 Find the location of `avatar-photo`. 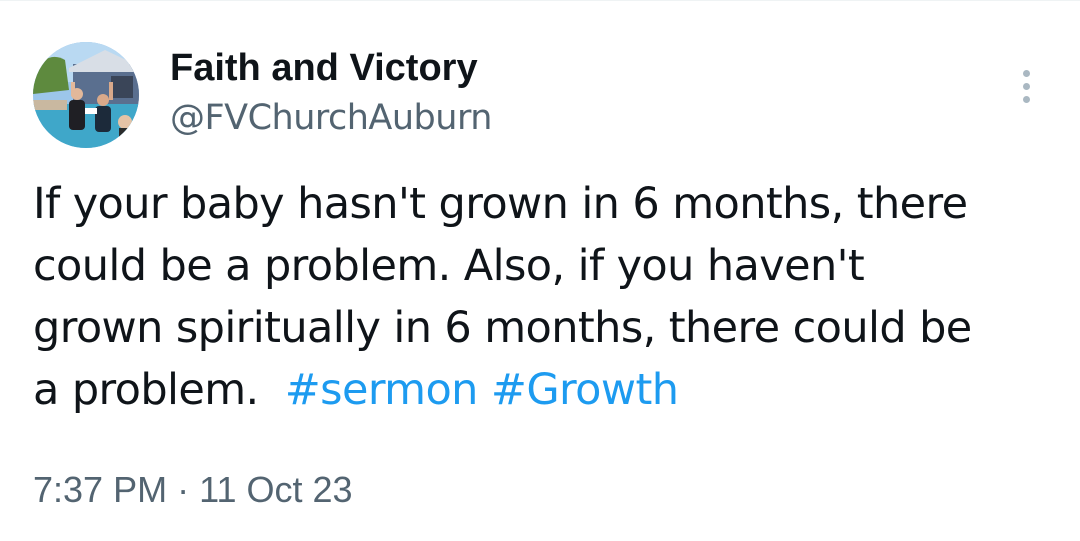

avatar-photo is located at coordinates (86, 95).